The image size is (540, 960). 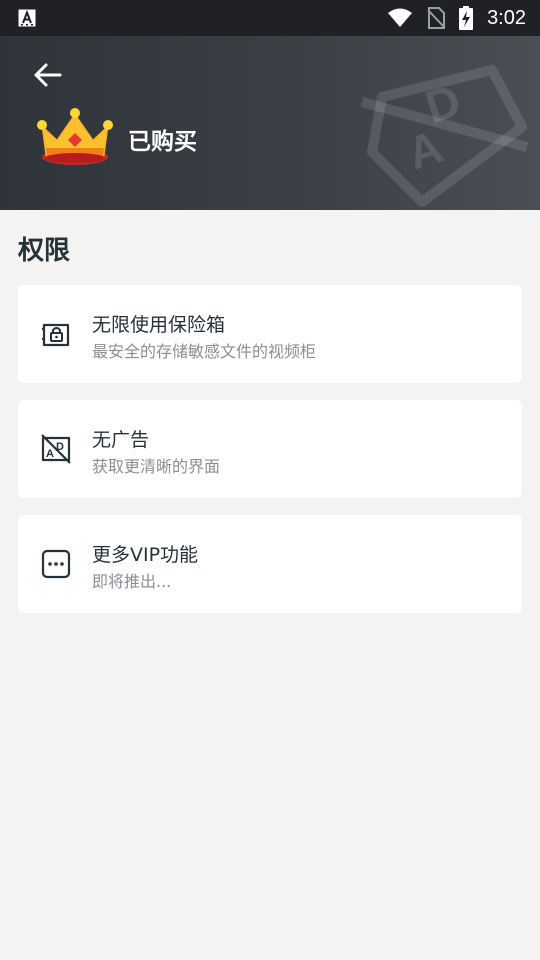 I want to click on feature-title: 更多VIP功能, so click(x=145, y=555).